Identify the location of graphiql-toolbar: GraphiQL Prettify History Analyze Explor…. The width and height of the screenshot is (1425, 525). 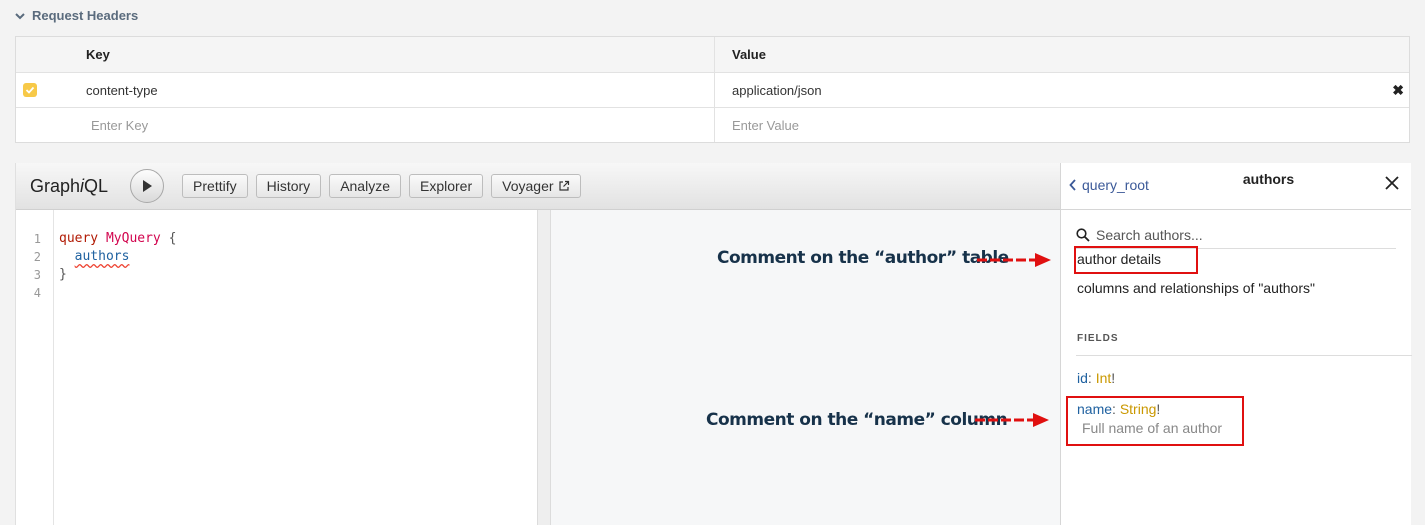
(538, 186).